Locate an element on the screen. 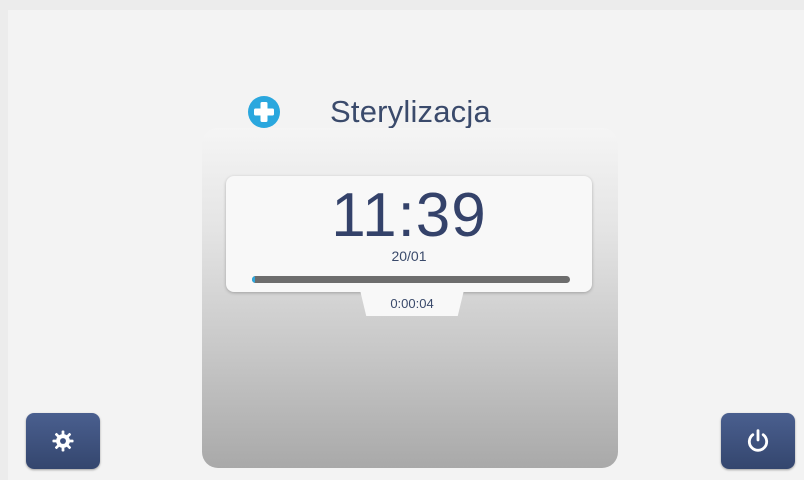 The height and width of the screenshot is (480, 804). progress-bar is located at coordinates (411, 279).